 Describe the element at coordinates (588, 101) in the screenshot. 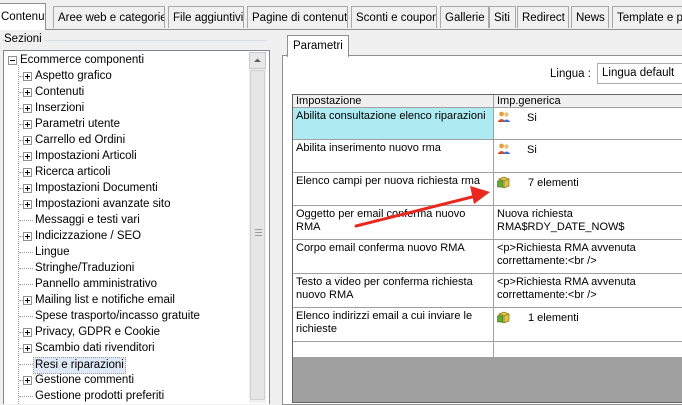

I see `column-header-imp-generica: Imp.generica` at that location.